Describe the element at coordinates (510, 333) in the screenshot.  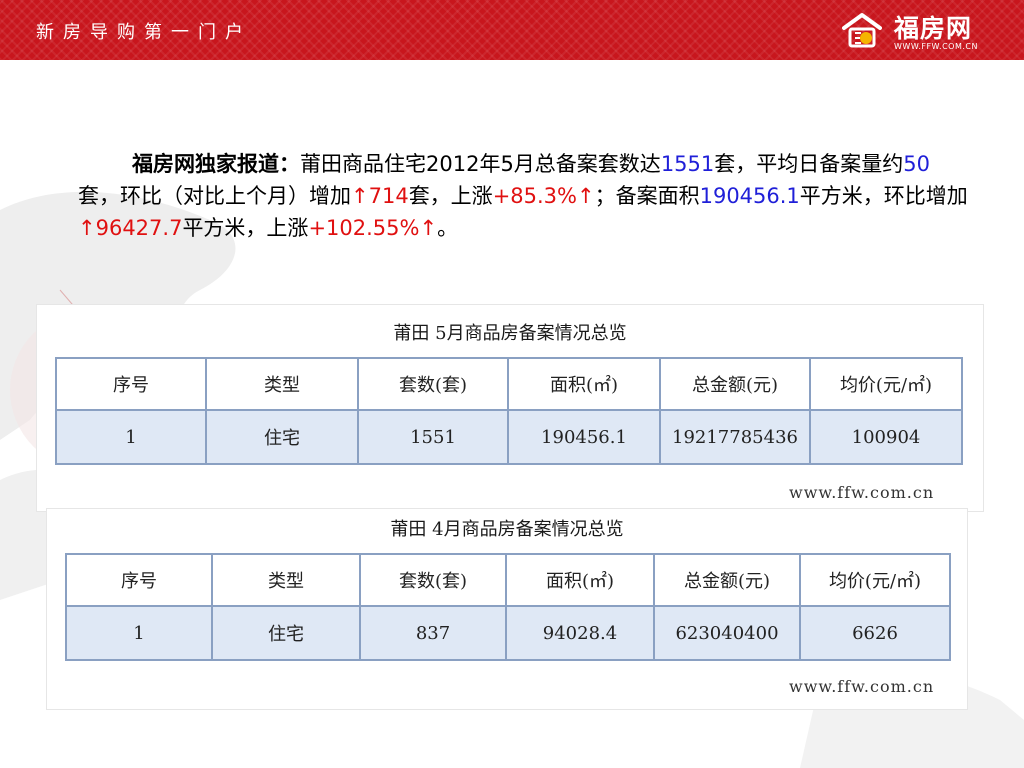
I see `table-title: 莆田 5月商品房备案情况总览` at that location.